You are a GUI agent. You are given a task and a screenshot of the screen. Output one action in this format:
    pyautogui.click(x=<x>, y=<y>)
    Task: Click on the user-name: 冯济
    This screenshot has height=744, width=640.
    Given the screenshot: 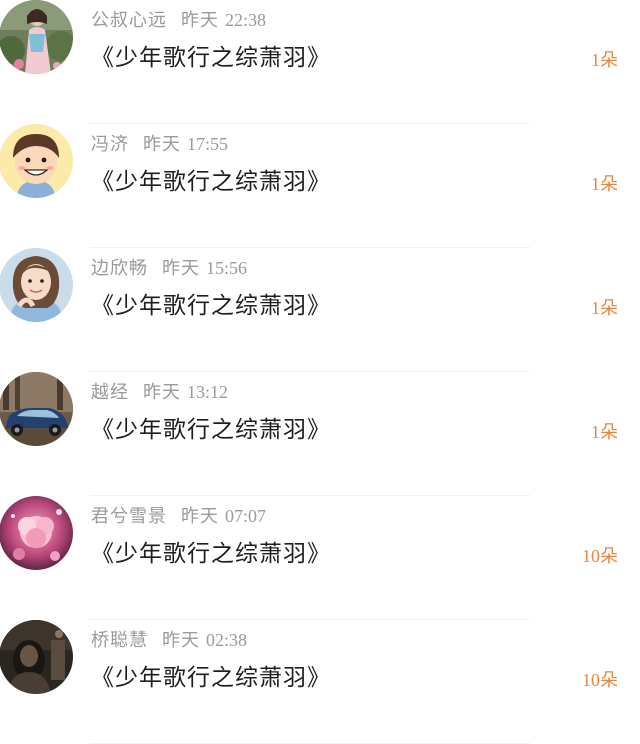 What is the action you would take?
    pyautogui.click(x=110, y=144)
    